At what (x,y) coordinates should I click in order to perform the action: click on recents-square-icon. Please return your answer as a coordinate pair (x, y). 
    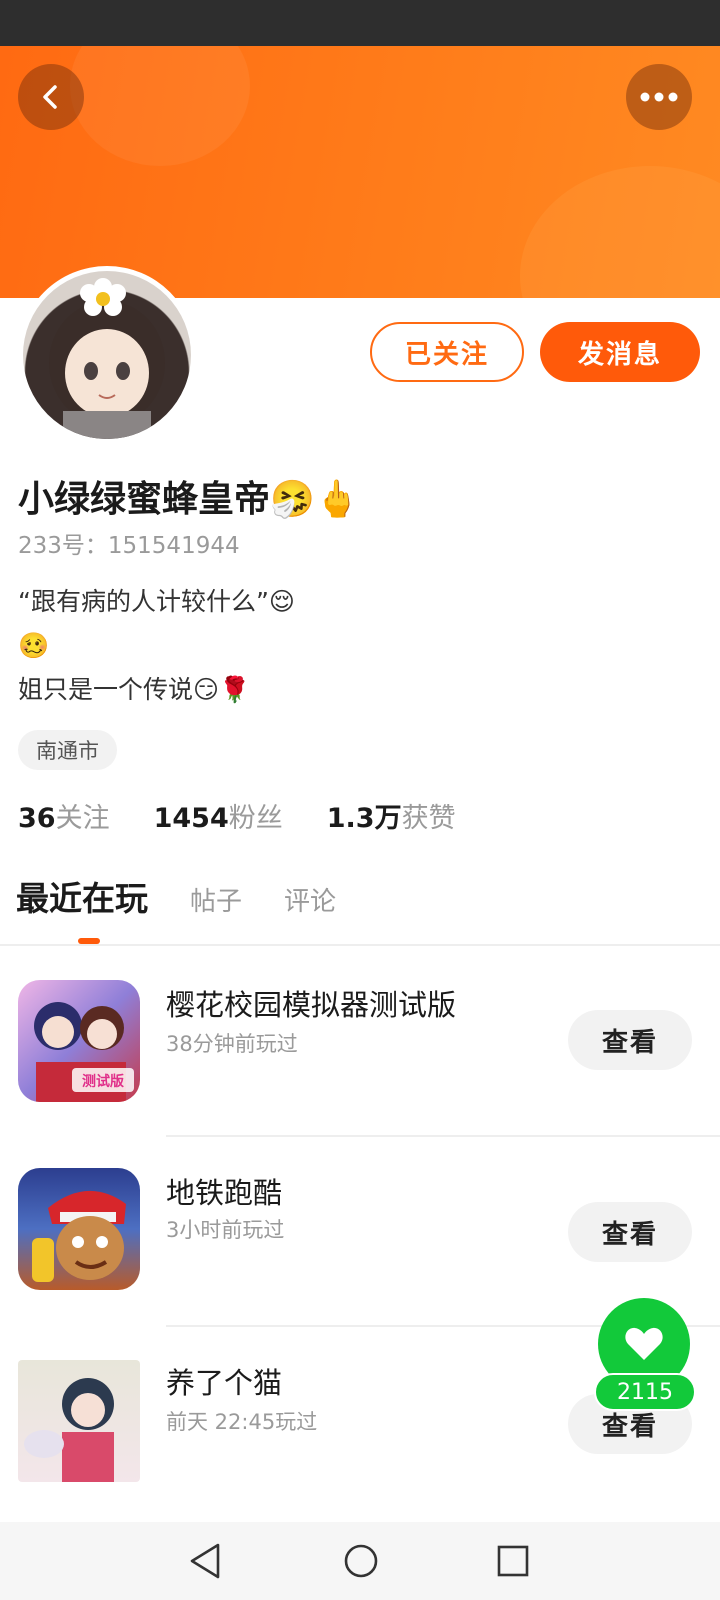
    Looking at the image, I should click on (513, 1561).